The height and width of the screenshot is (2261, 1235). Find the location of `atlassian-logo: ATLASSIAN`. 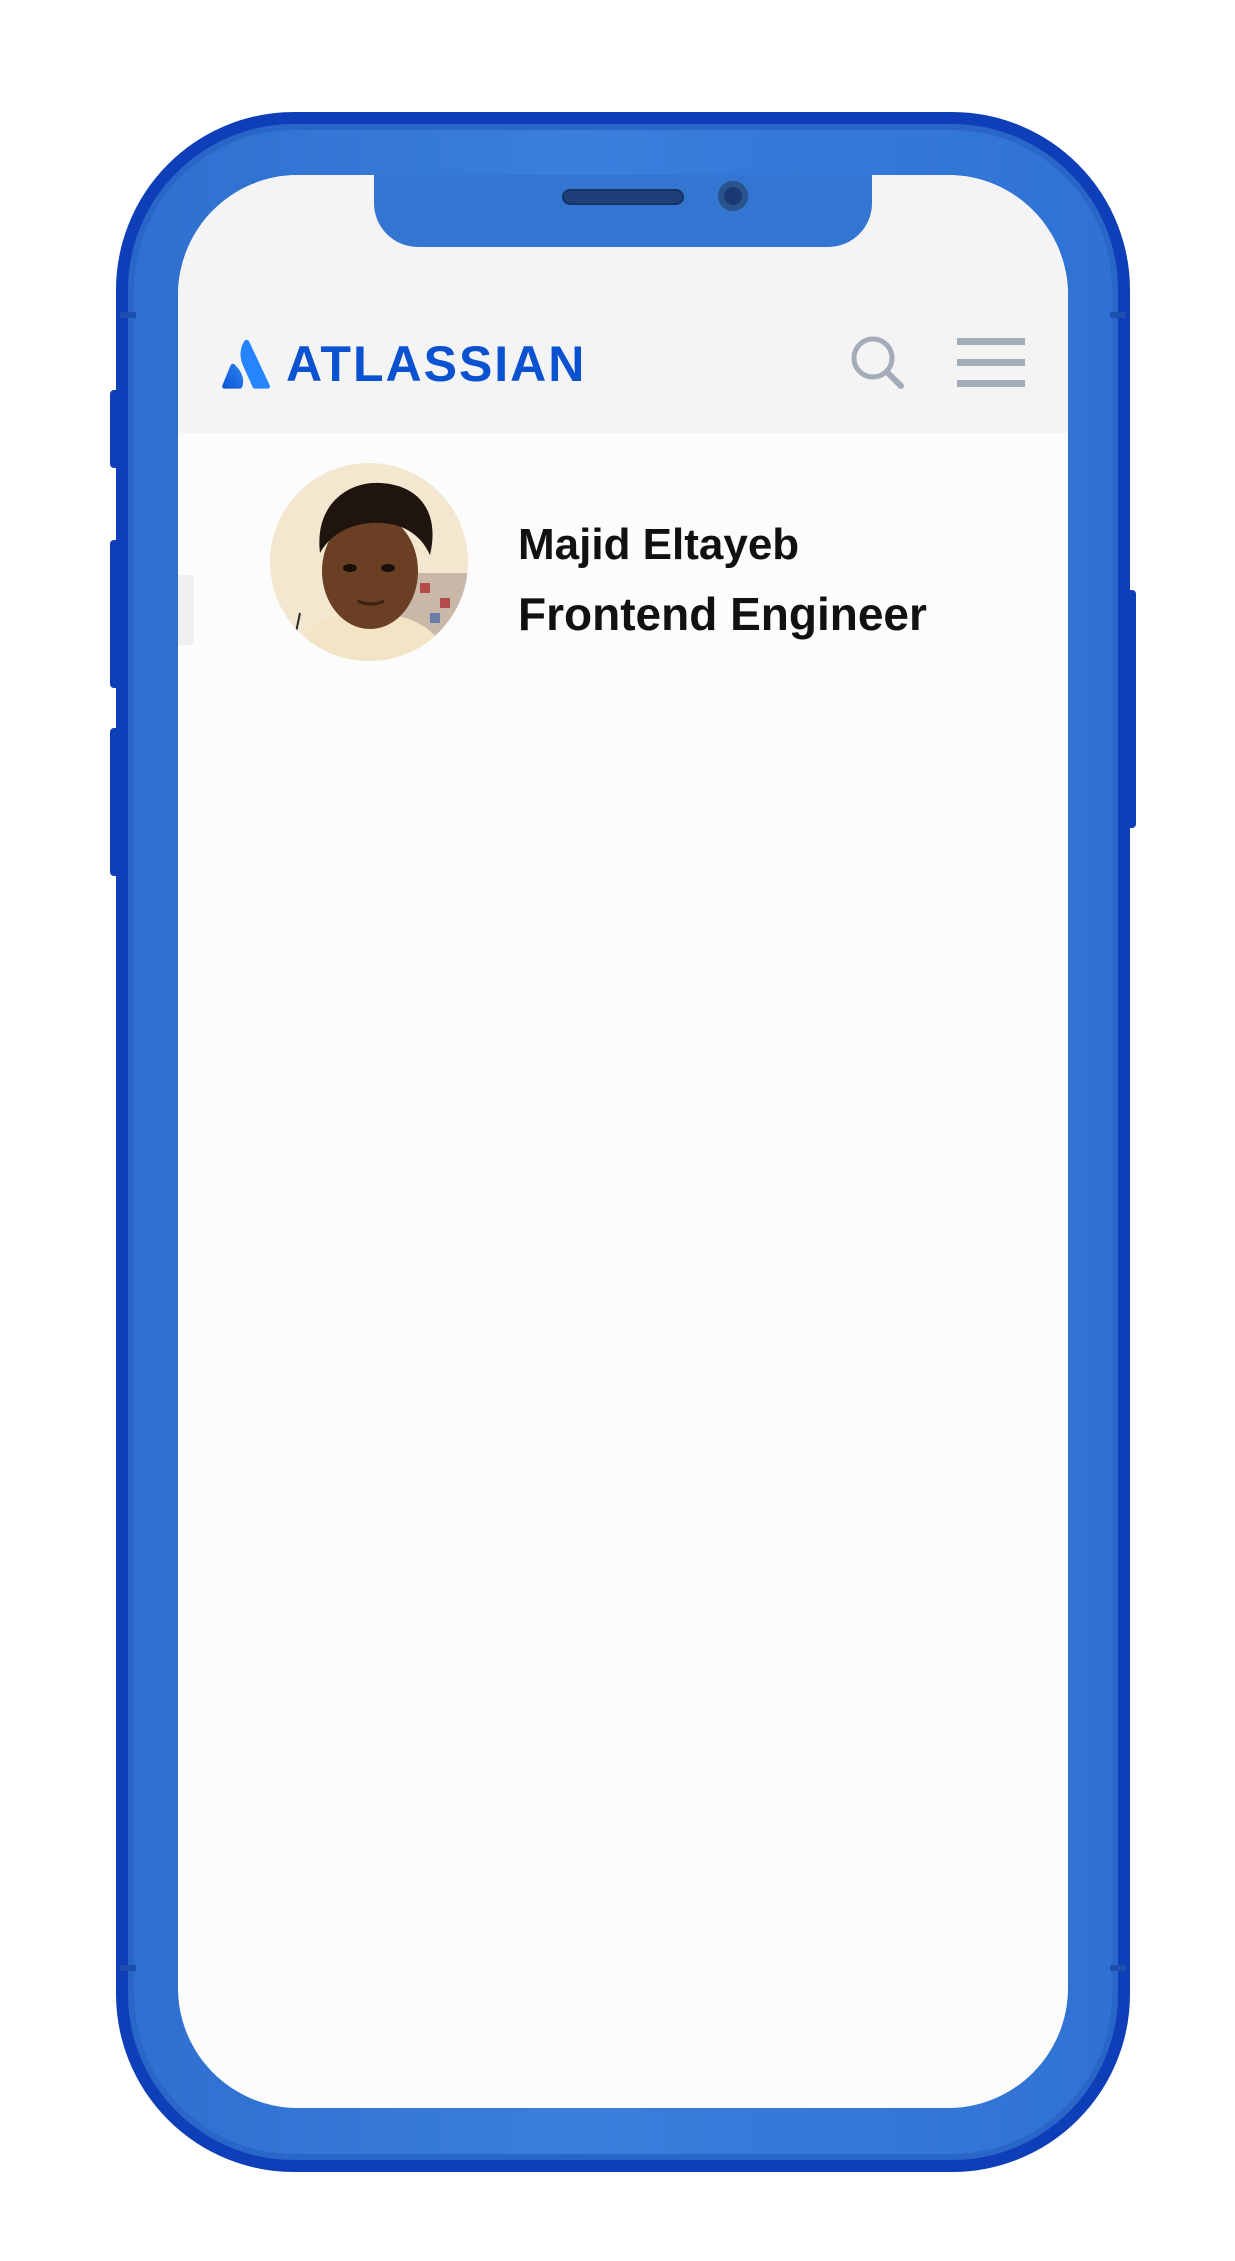

atlassian-logo: ATLASSIAN is located at coordinates (404, 364).